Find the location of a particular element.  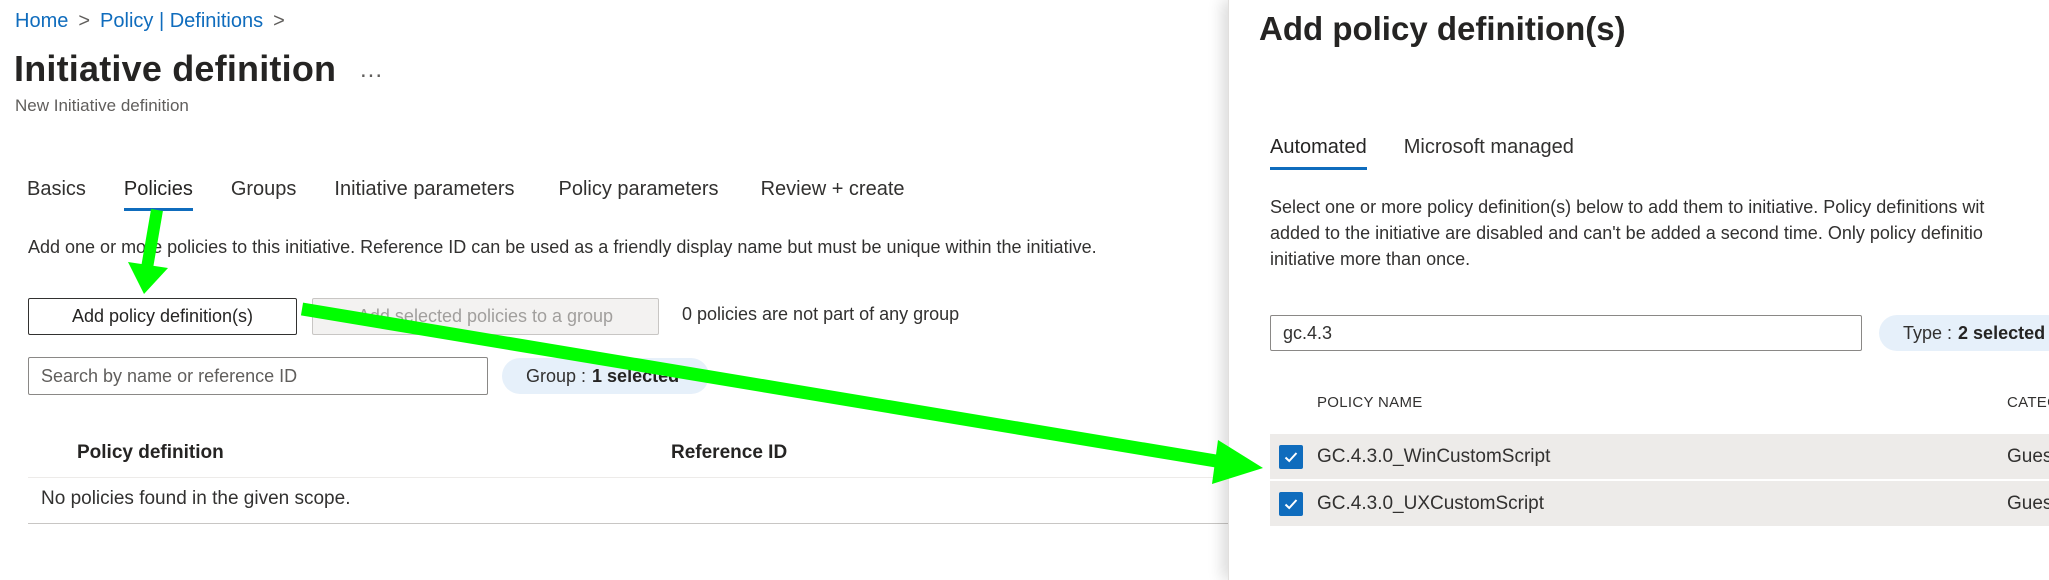

tab-initiative-parameters: Initiative parameters is located at coordinates (424, 194).